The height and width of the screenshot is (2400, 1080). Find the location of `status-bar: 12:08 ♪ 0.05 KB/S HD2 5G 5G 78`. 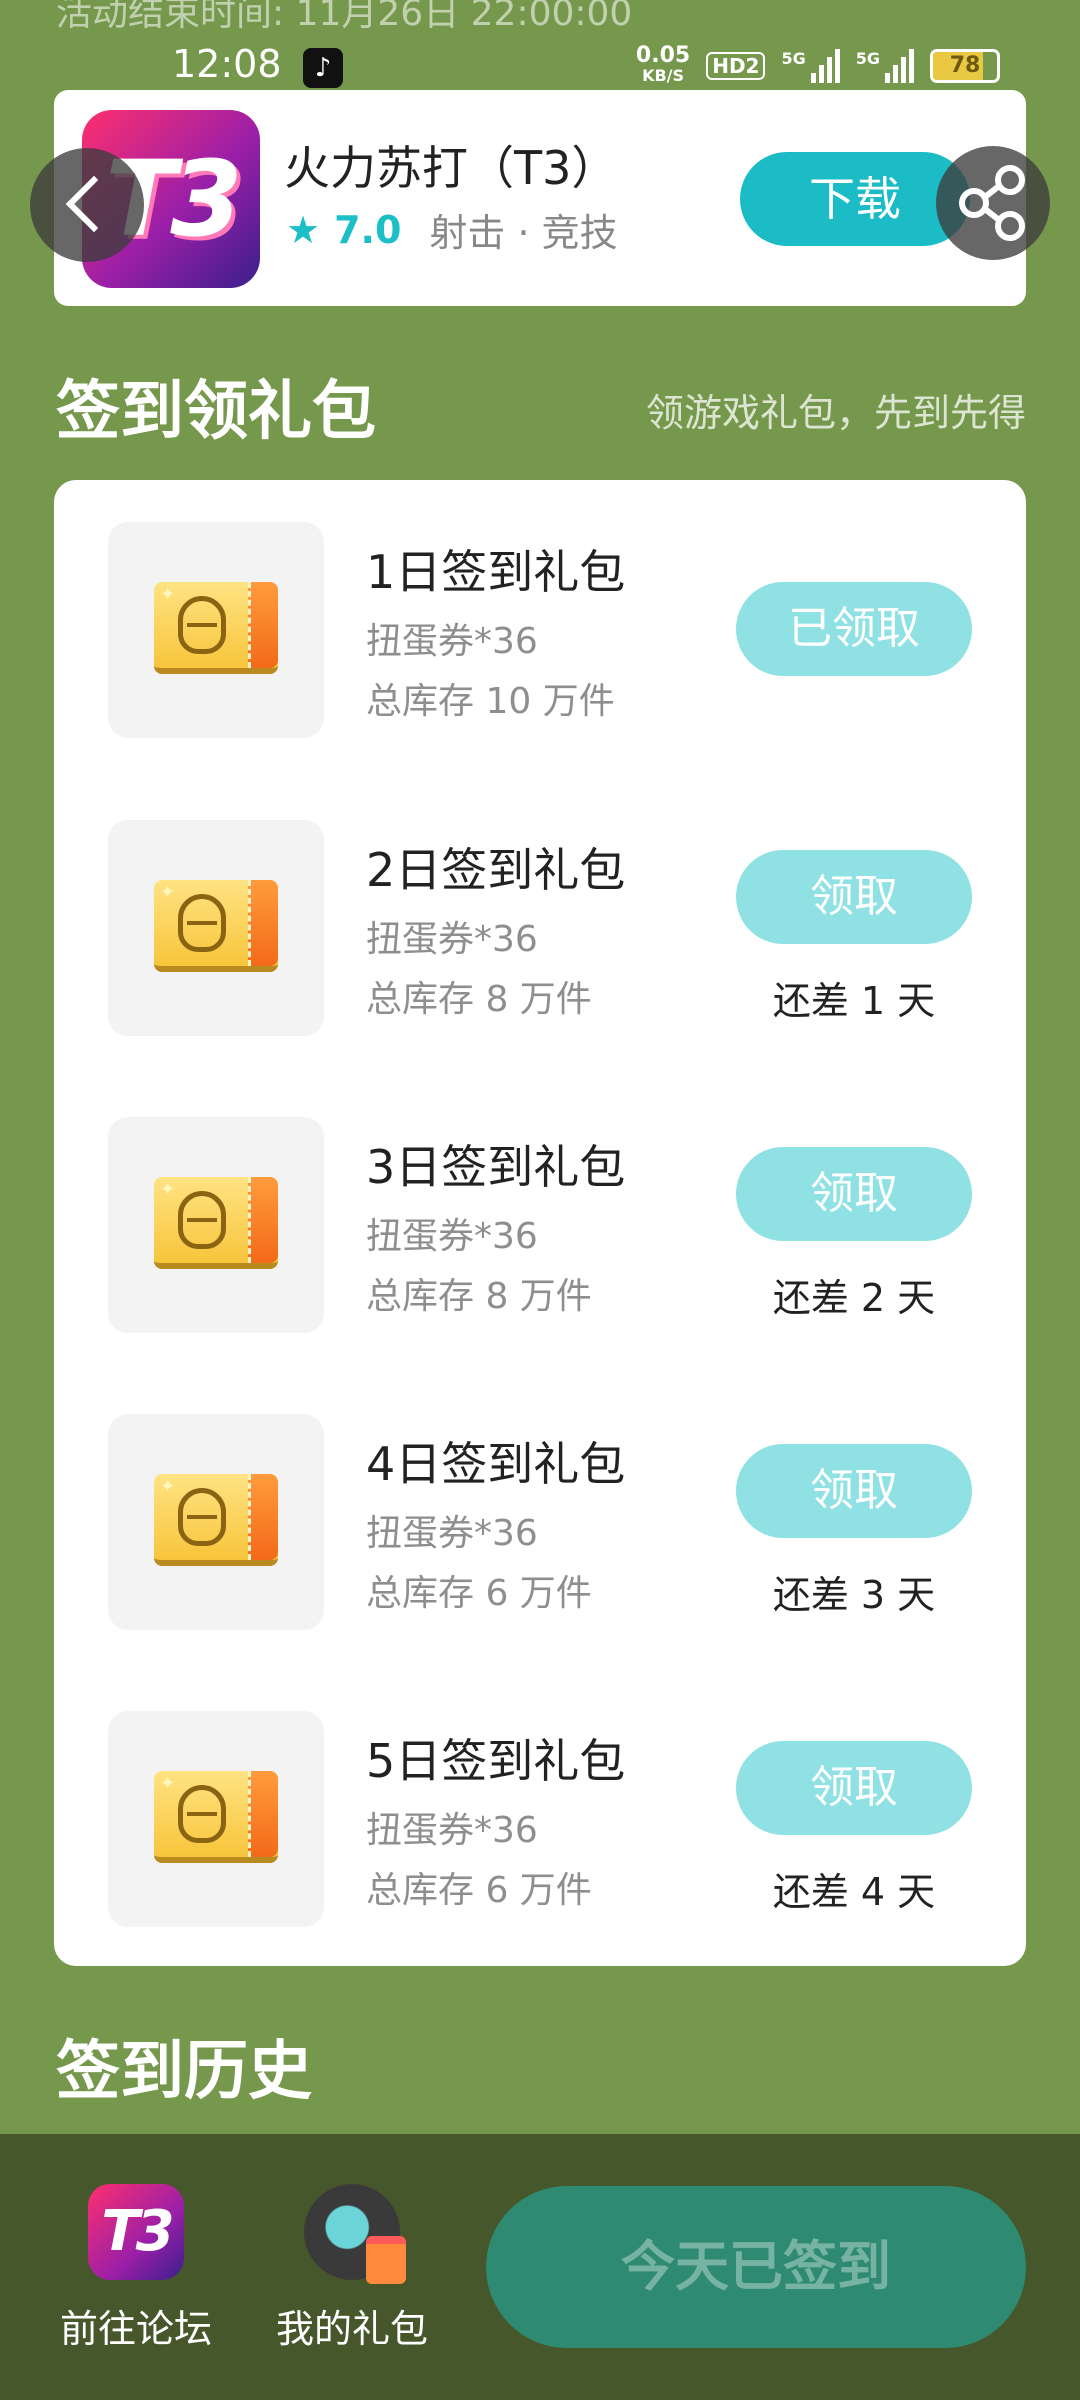

status-bar: 12:08 ♪ 0.05 KB/S HD2 5G 5G 78 is located at coordinates (540, 68).